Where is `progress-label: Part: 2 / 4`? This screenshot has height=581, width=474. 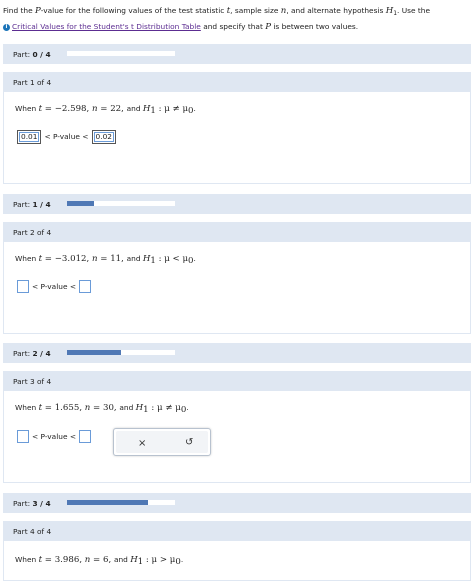 progress-label: Part: 2 / 4 is located at coordinates (32, 353).